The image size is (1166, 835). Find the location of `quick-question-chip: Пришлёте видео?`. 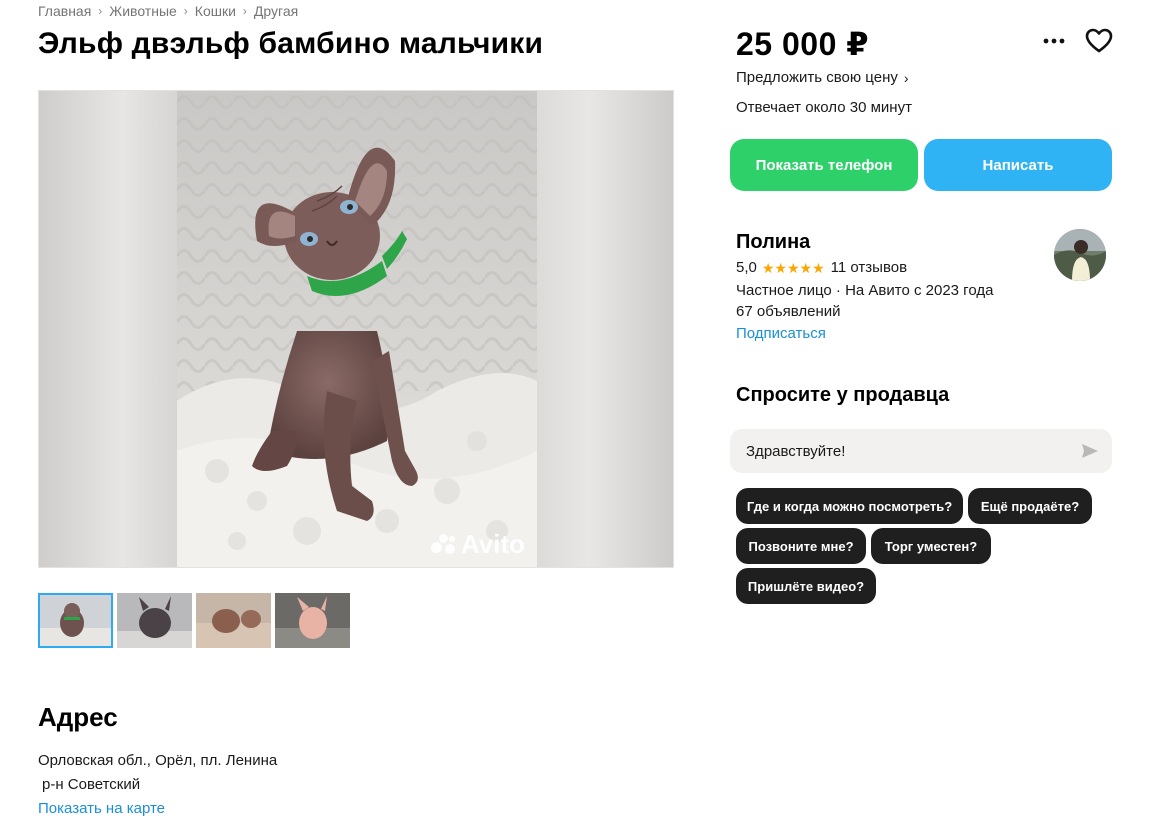

quick-question-chip: Пришлёте видео? is located at coordinates (806, 586).